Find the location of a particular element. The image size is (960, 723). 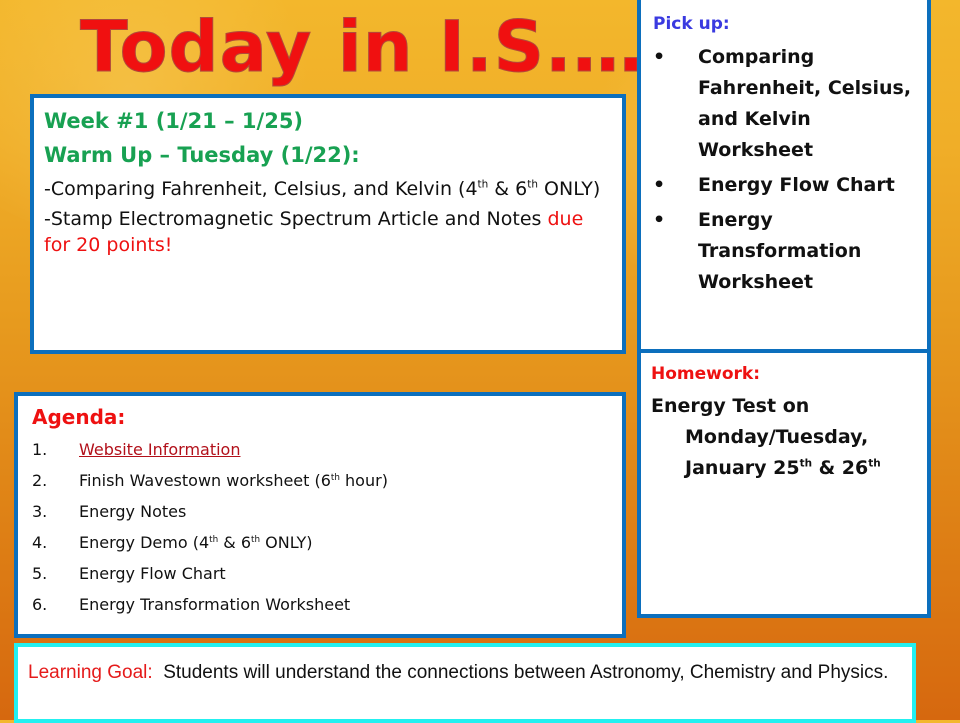

agenda-item: 4. Energy Demo (4th & 6th ONLY) is located at coordinates (320, 542).